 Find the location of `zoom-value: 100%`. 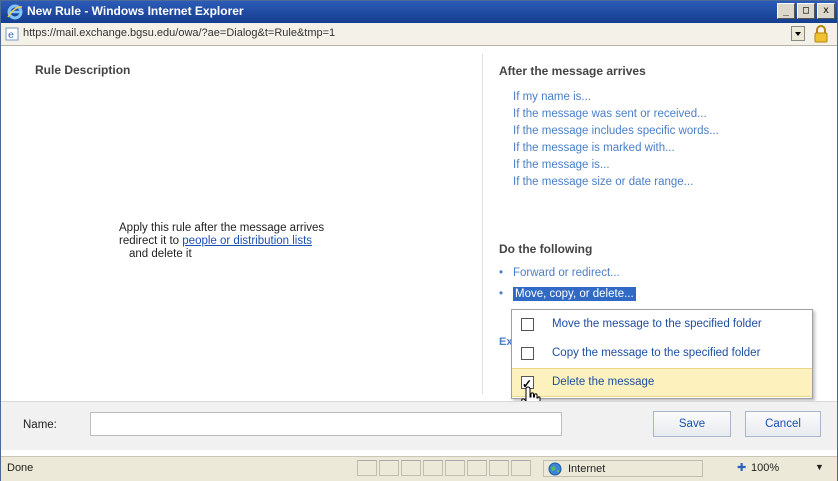

zoom-value: 100% is located at coordinates (765, 468).